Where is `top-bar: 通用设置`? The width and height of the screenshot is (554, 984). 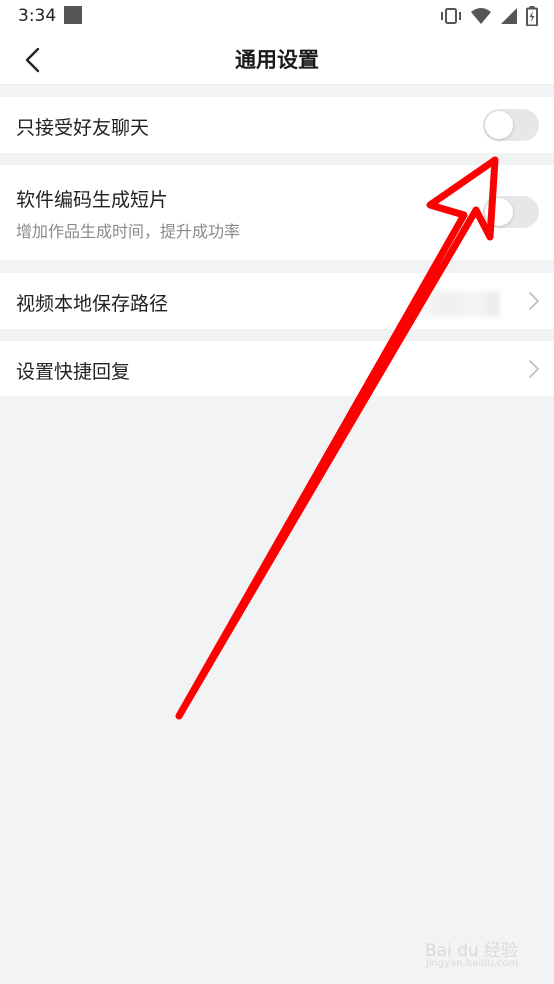
top-bar: 通用设置 is located at coordinates (277, 59).